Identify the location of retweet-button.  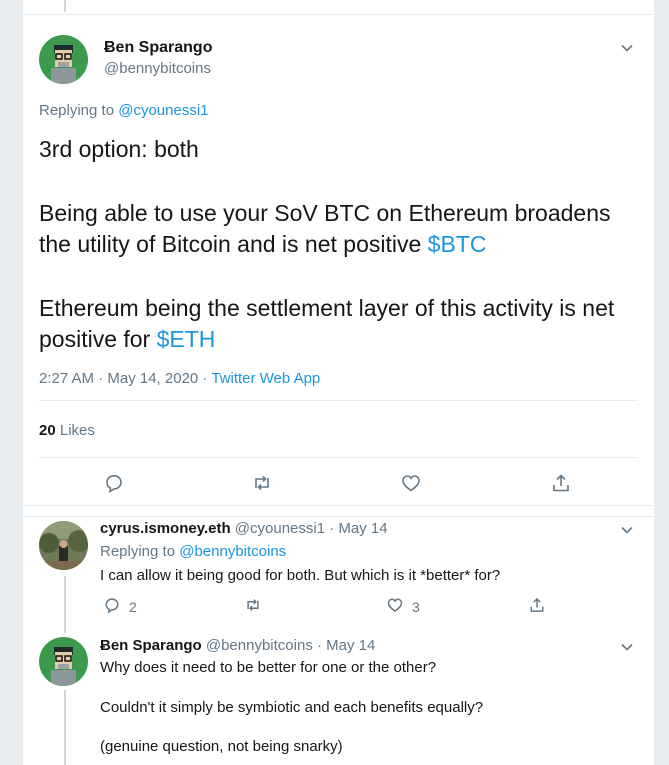
(253, 606).